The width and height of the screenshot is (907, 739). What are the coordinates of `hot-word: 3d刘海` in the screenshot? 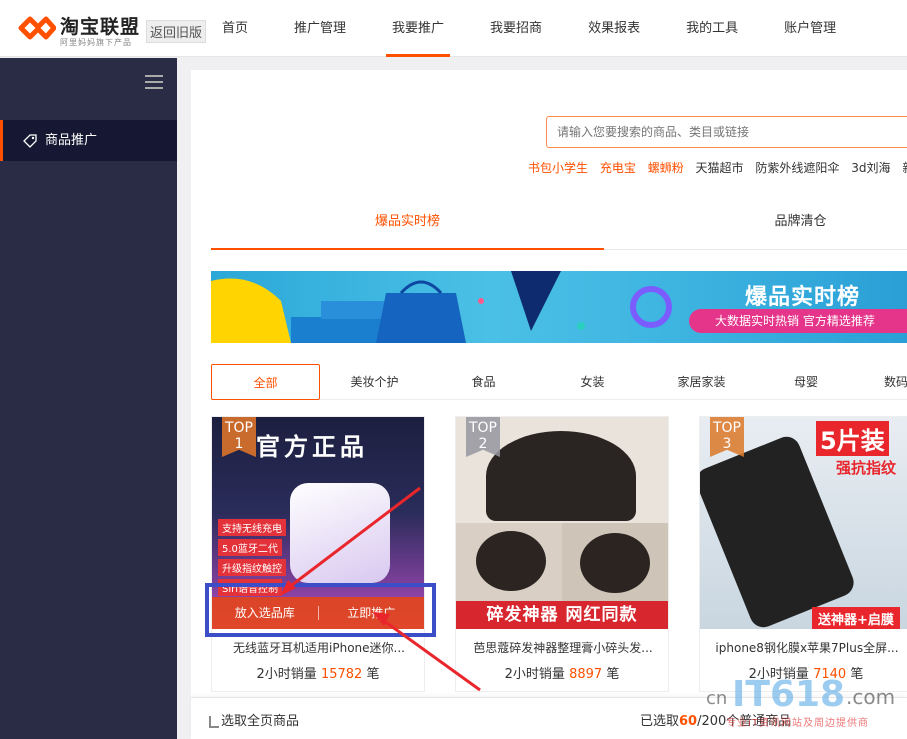 It's located at (870, 168).